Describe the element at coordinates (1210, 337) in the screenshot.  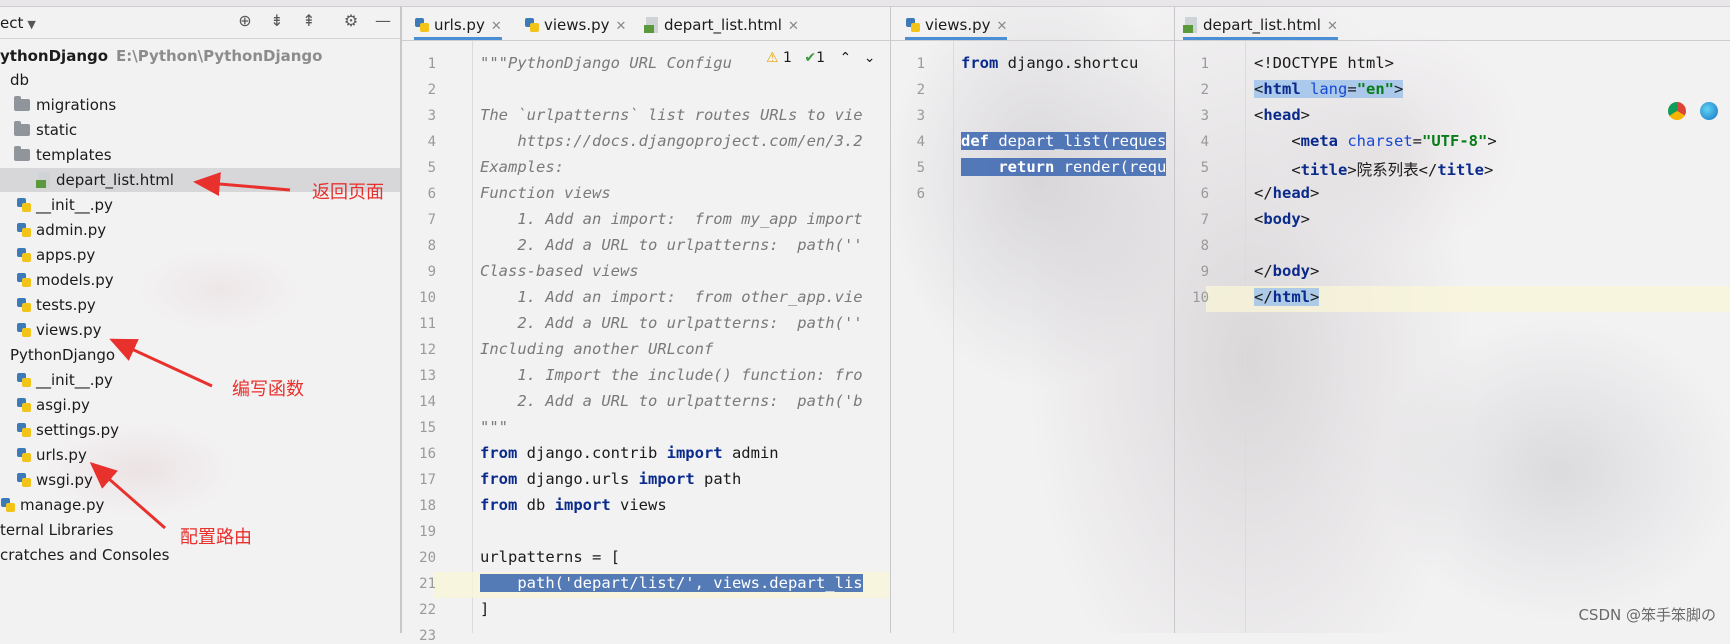
I see `editor3-gutter` at that location.